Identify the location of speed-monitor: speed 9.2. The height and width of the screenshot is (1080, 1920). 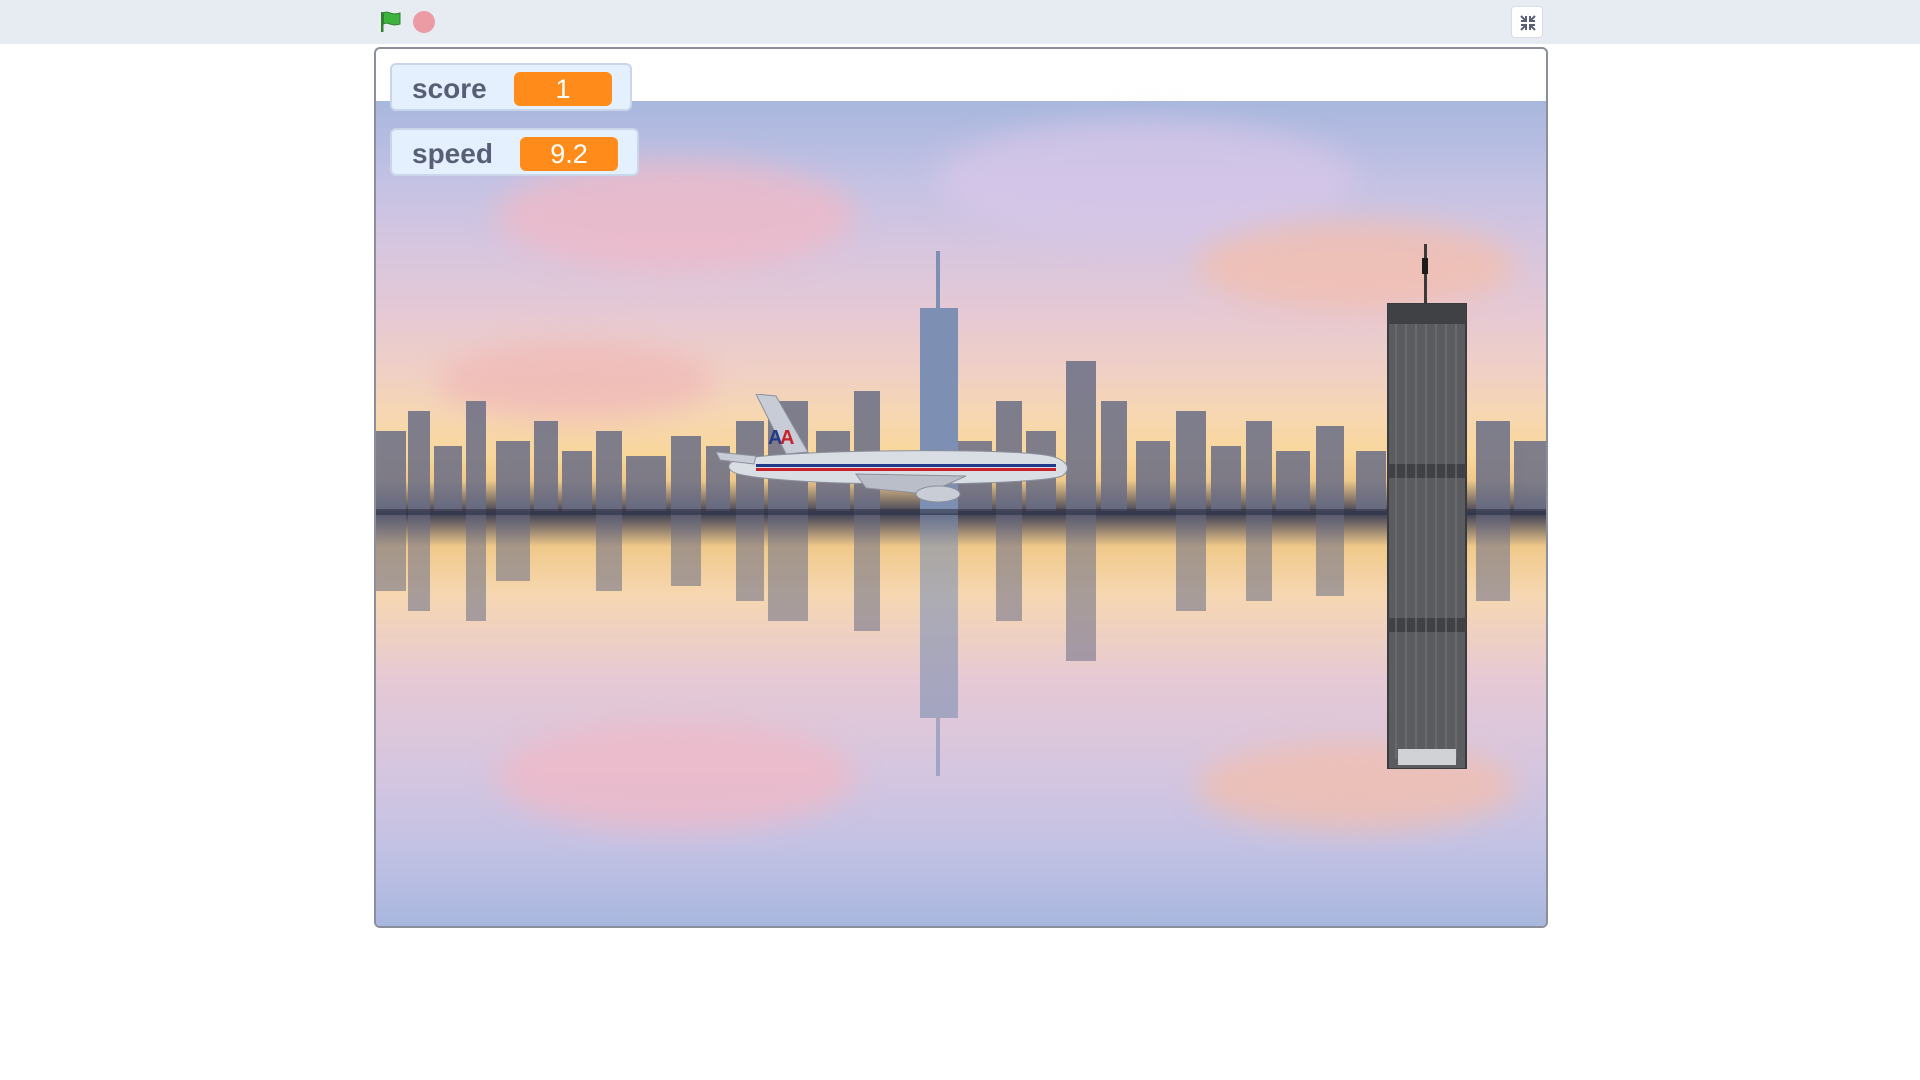
(514, 152).